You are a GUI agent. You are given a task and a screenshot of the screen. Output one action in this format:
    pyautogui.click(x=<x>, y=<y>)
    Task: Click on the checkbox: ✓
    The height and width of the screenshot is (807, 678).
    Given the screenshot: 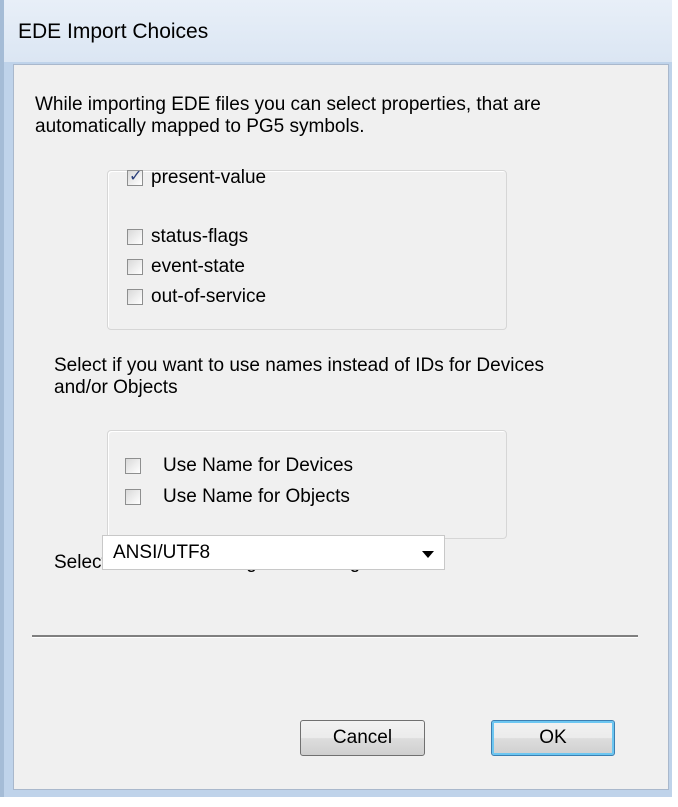 What is the action you would take?
    pyautogui.click(x=135, y=177)
    